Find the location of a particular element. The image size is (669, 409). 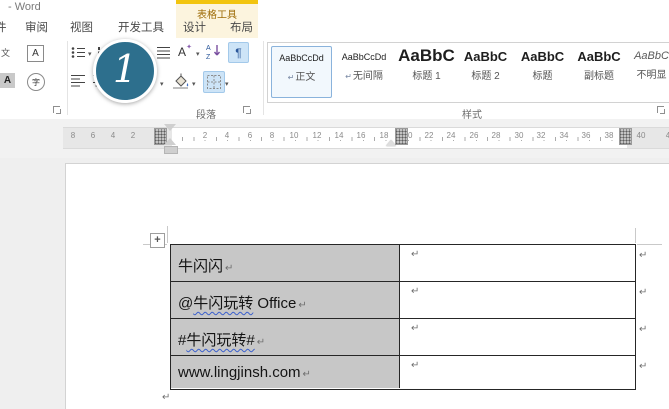

paint-bucket-icon is located at coordinates (181, 81).